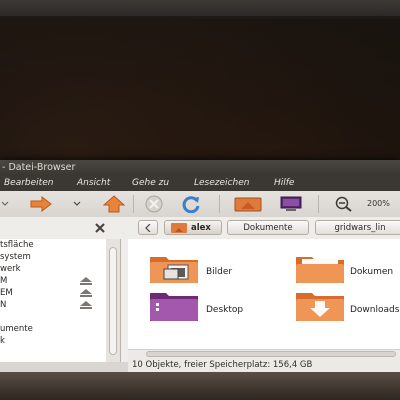 The height and width of the screenshot is (400, 400). I want to click on close-sidebar-icon, so click(100, 228).